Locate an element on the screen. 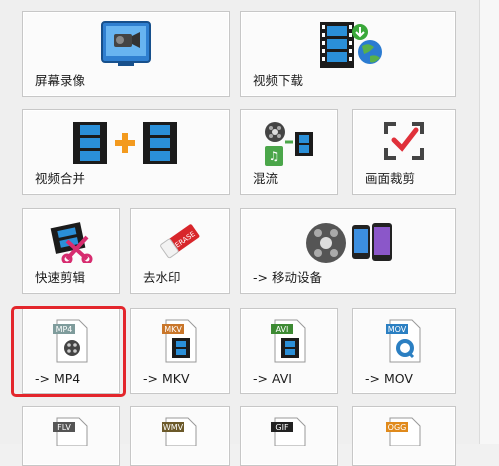 This screenshot has width=499, height=466. video-merge-icon is located at coordinates (125, 143).